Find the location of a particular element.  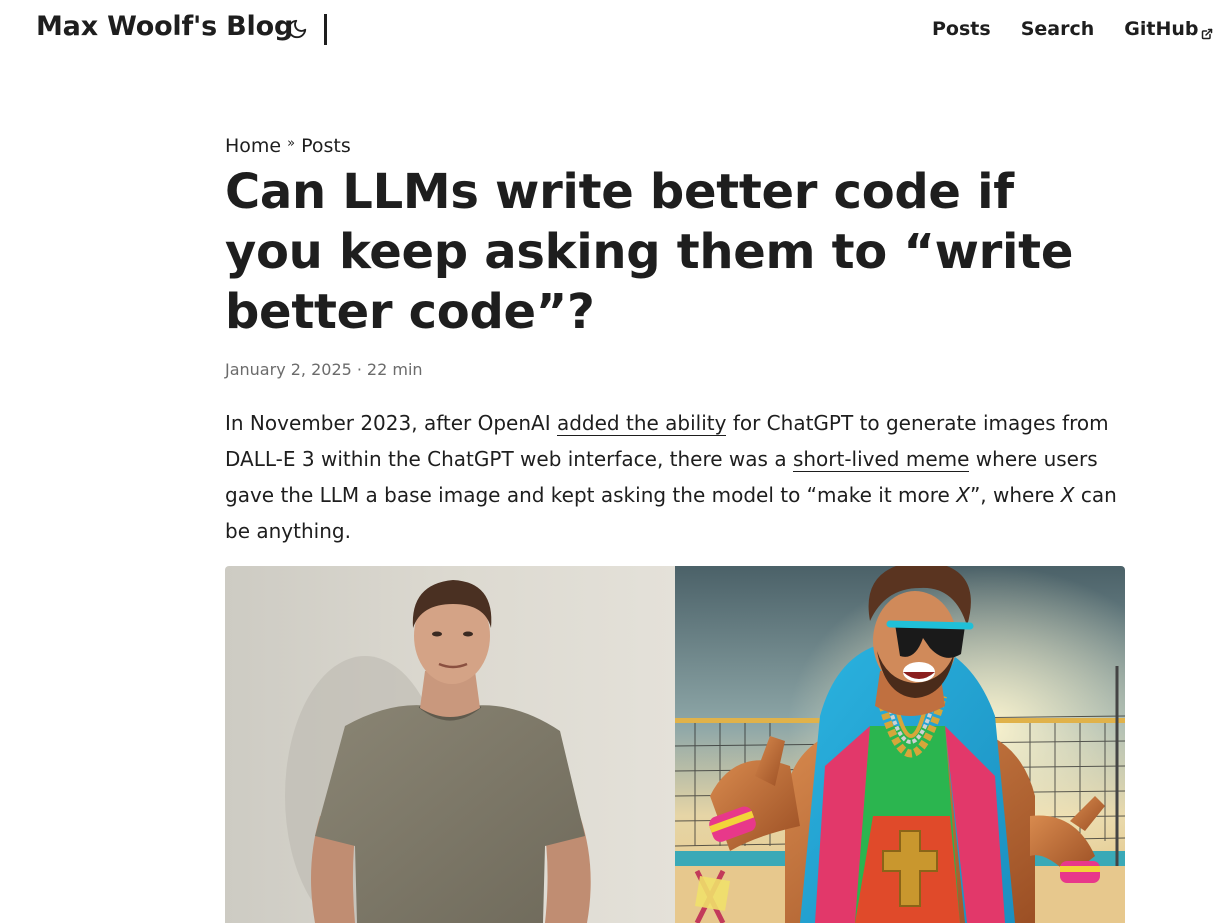

nav-posts: Posts is located at coordinates (961, 29).